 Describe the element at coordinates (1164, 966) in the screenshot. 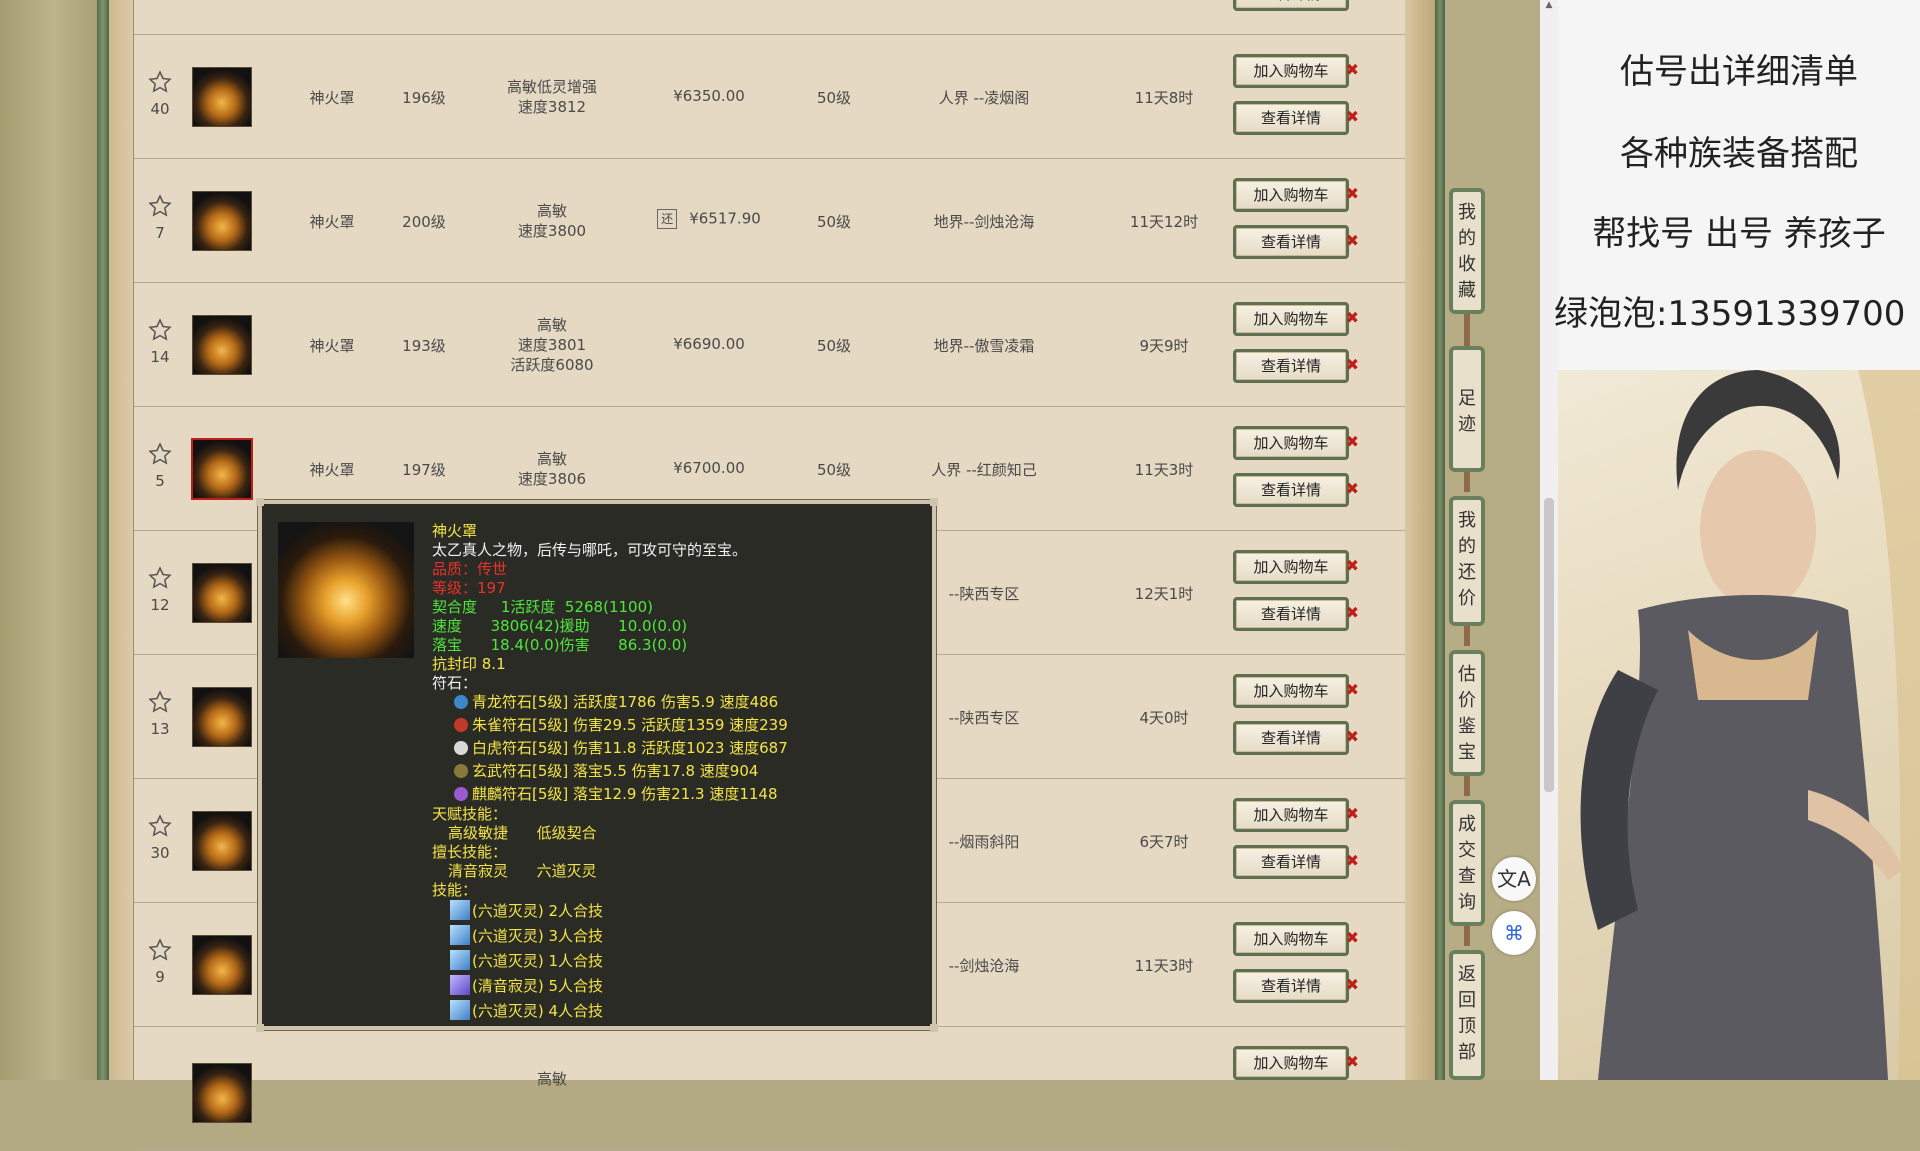

I see `item-remaining-time: 11天3时` at that location.